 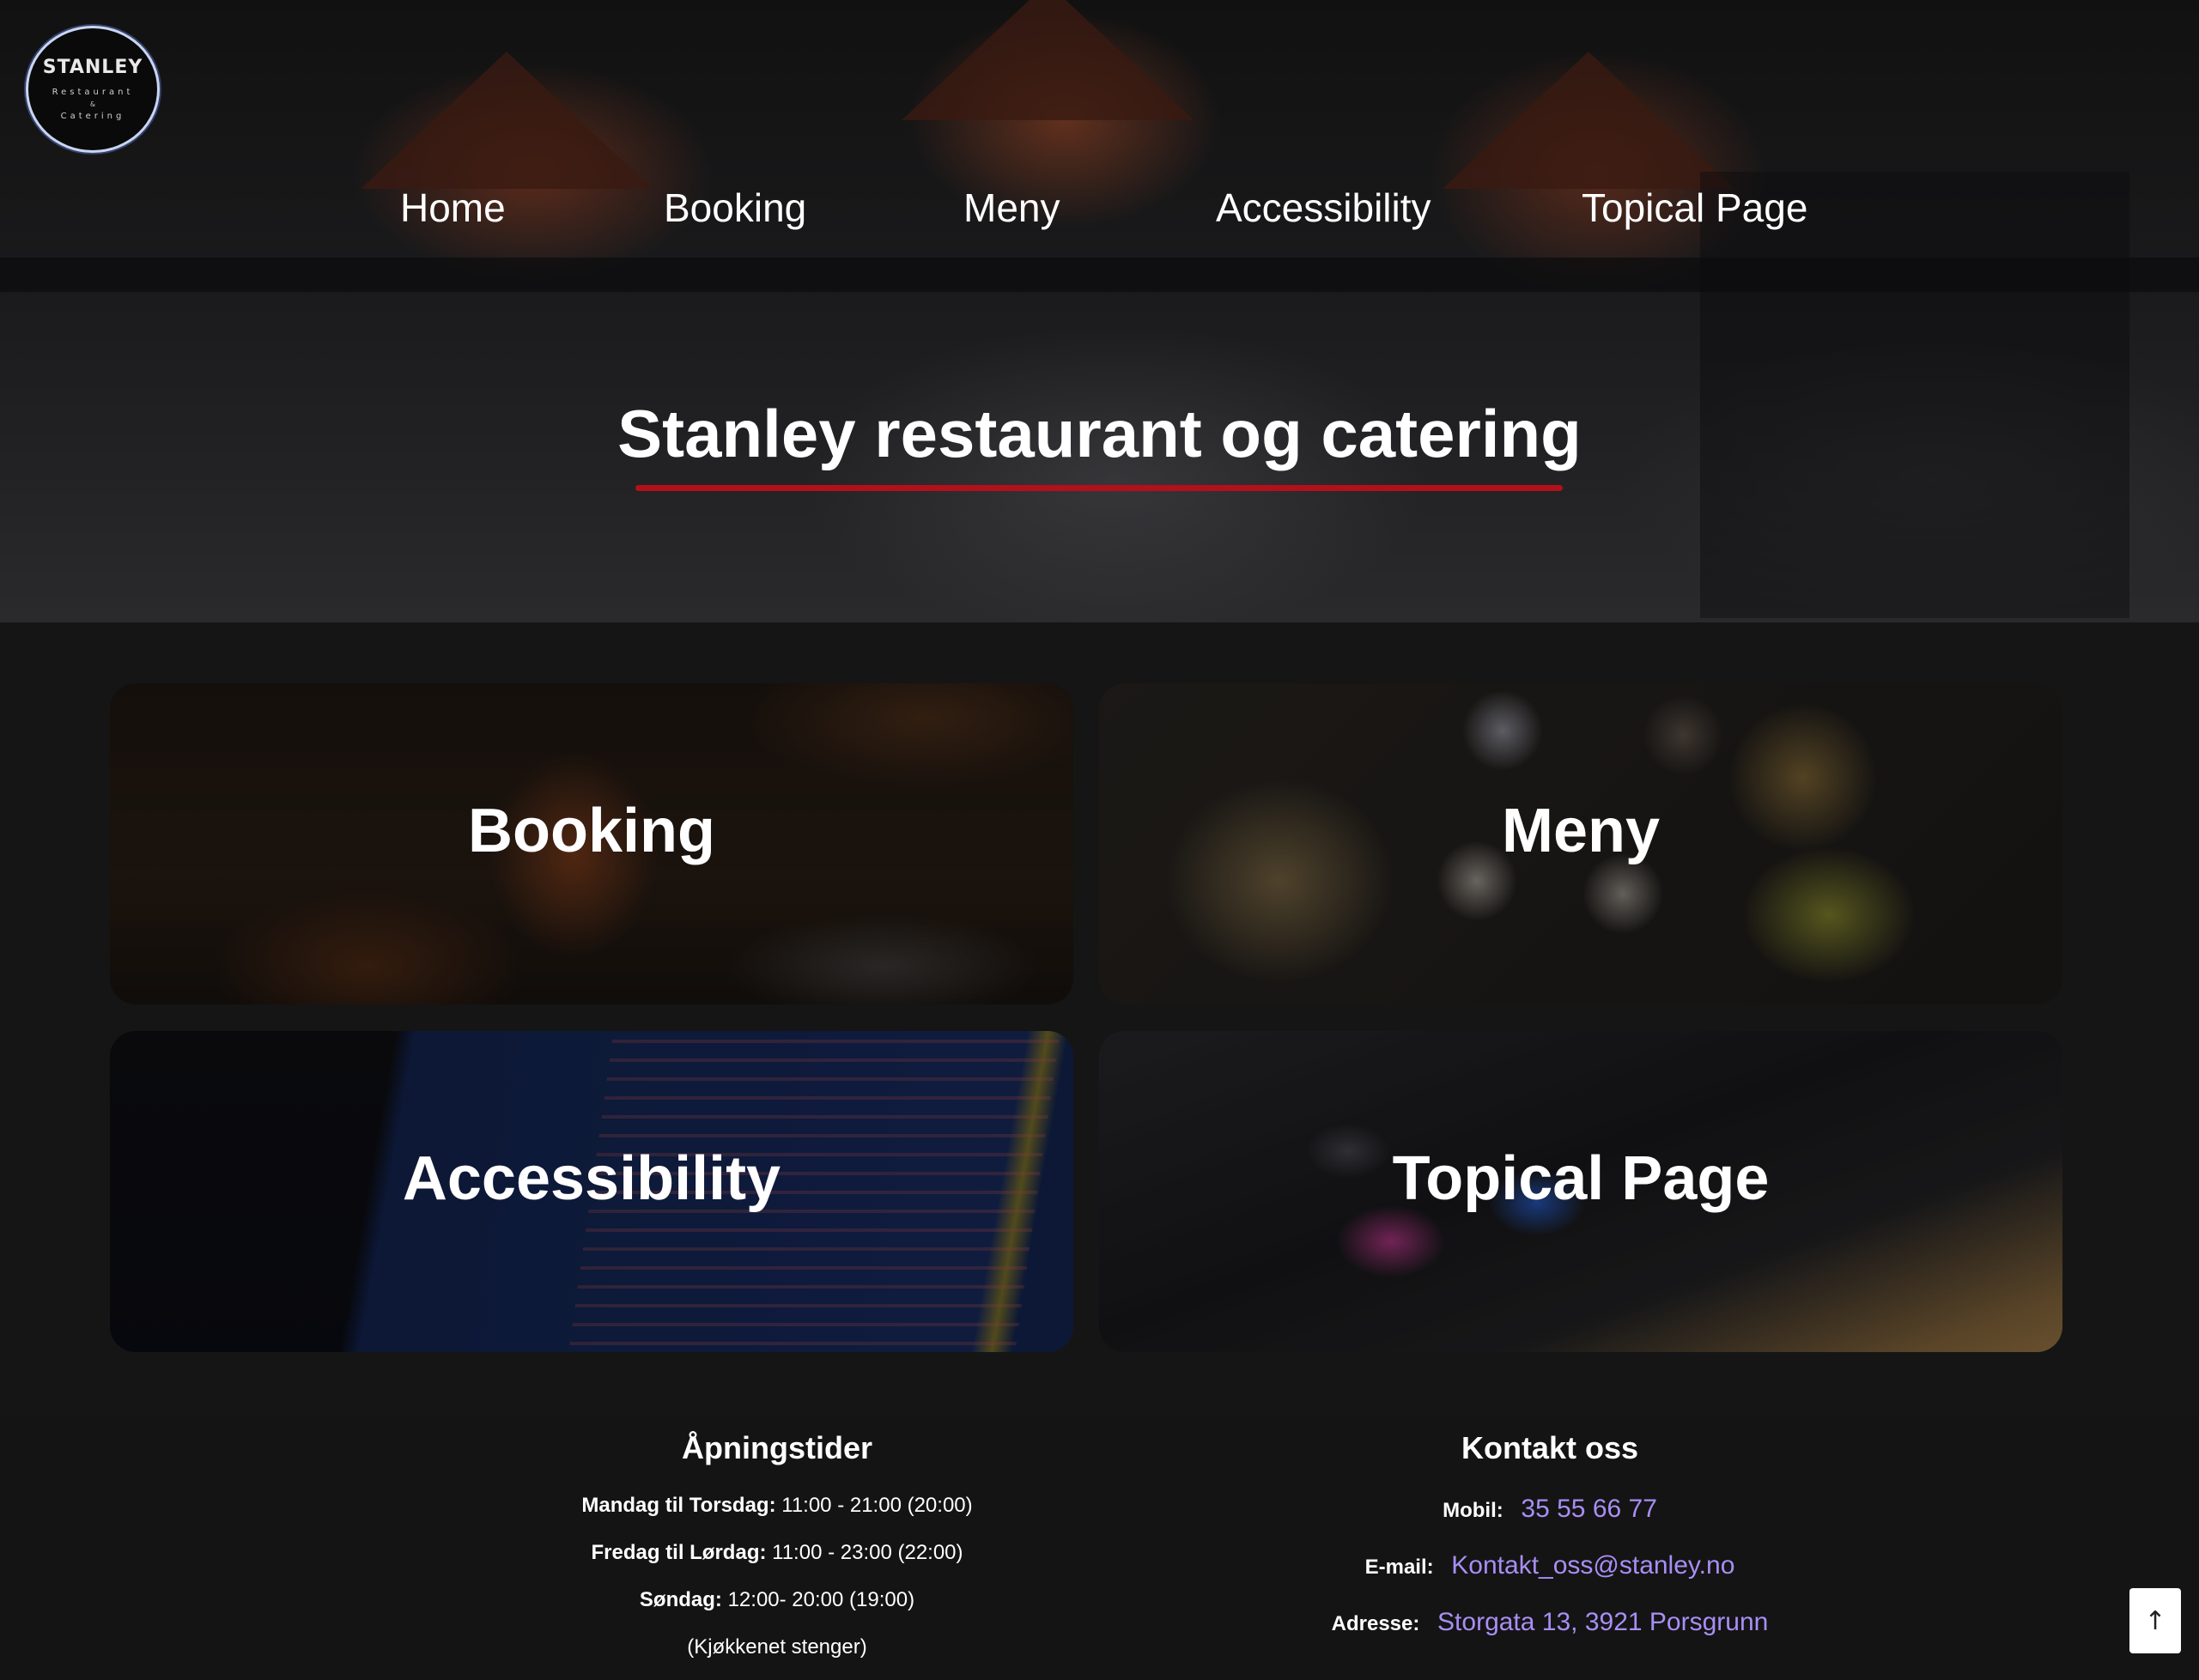 I want to click on opening-hours-heading: Åpningstider, so click(x=777, y=1448).